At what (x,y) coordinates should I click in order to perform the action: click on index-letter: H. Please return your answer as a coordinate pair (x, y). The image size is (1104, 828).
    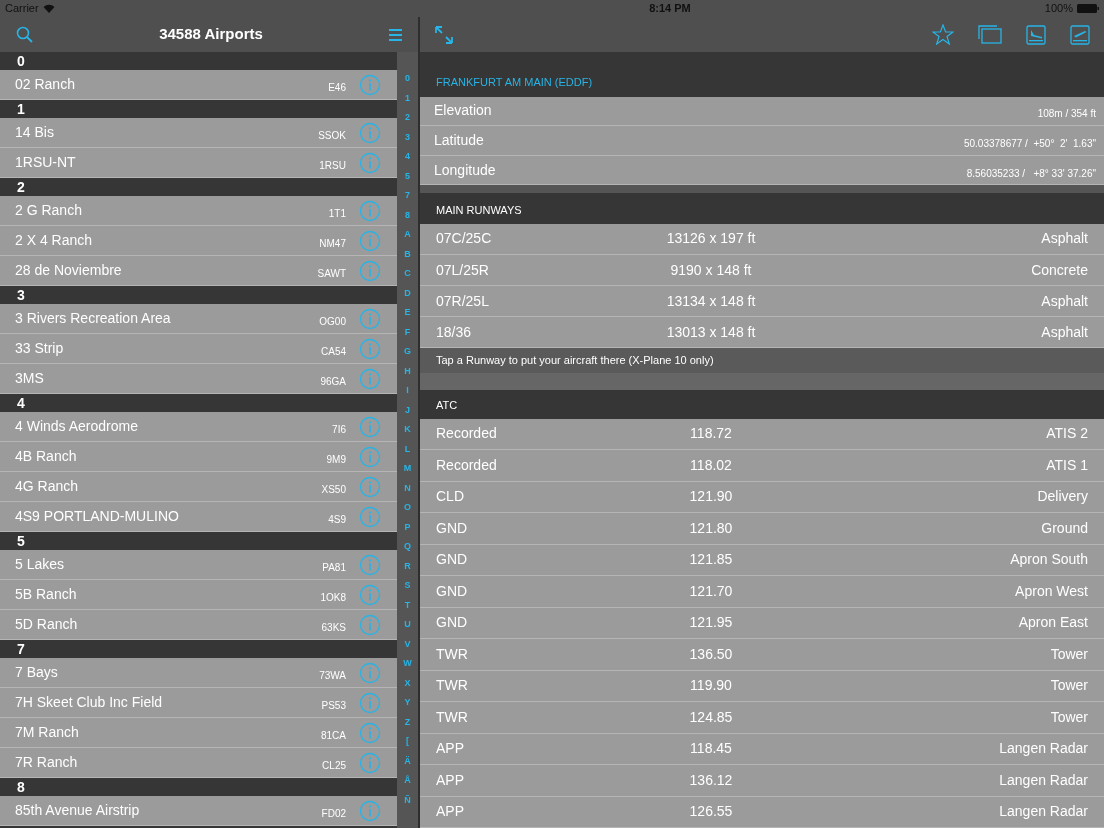
    Looking at the image, I should click on (407, 374).